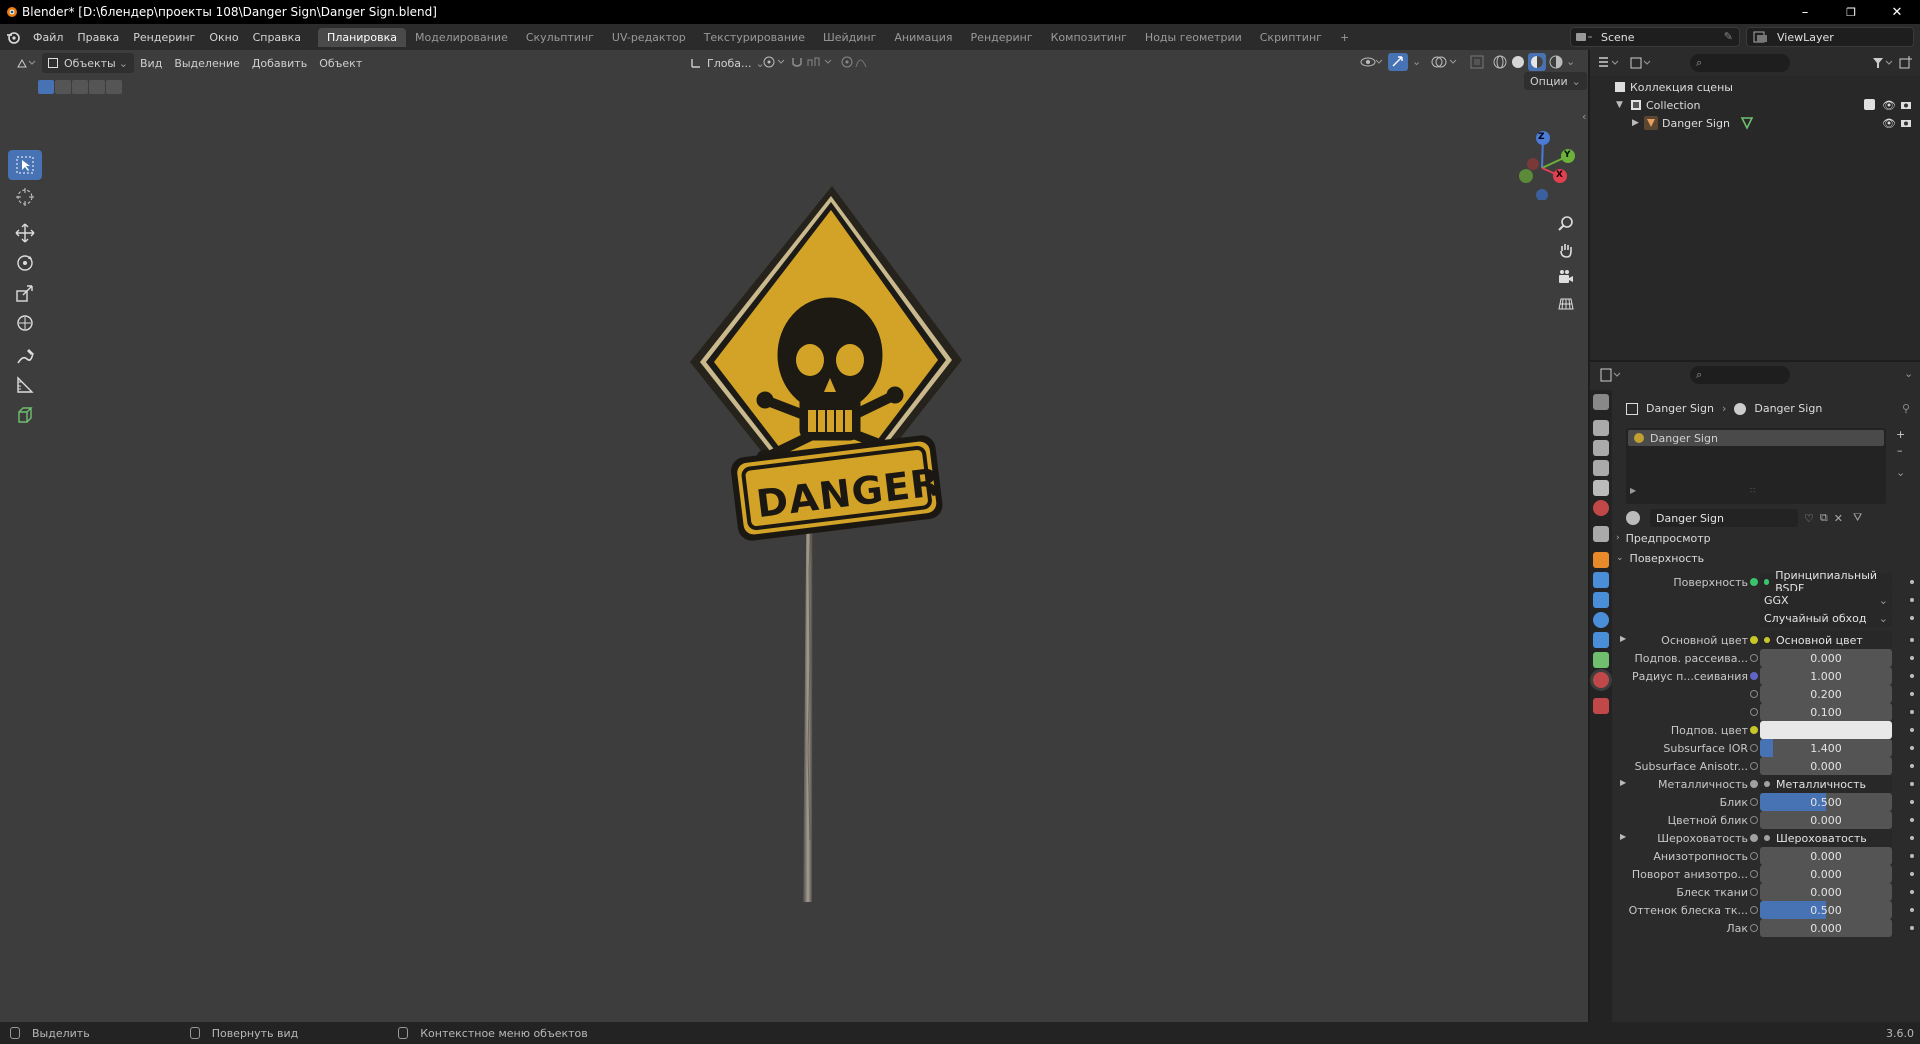 This screenshot has width=1920, height=1044. I want to click on pan-button, so click(1566, 250).